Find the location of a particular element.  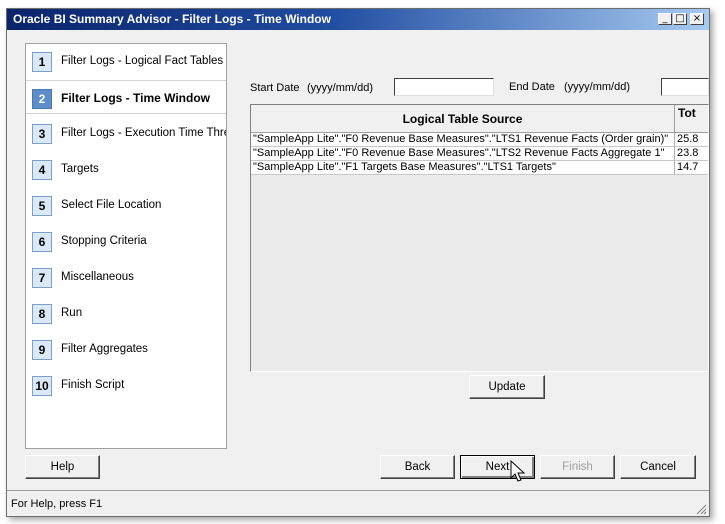

step-label: Filter Logs - Time Window is located at coordinates (136, 98).